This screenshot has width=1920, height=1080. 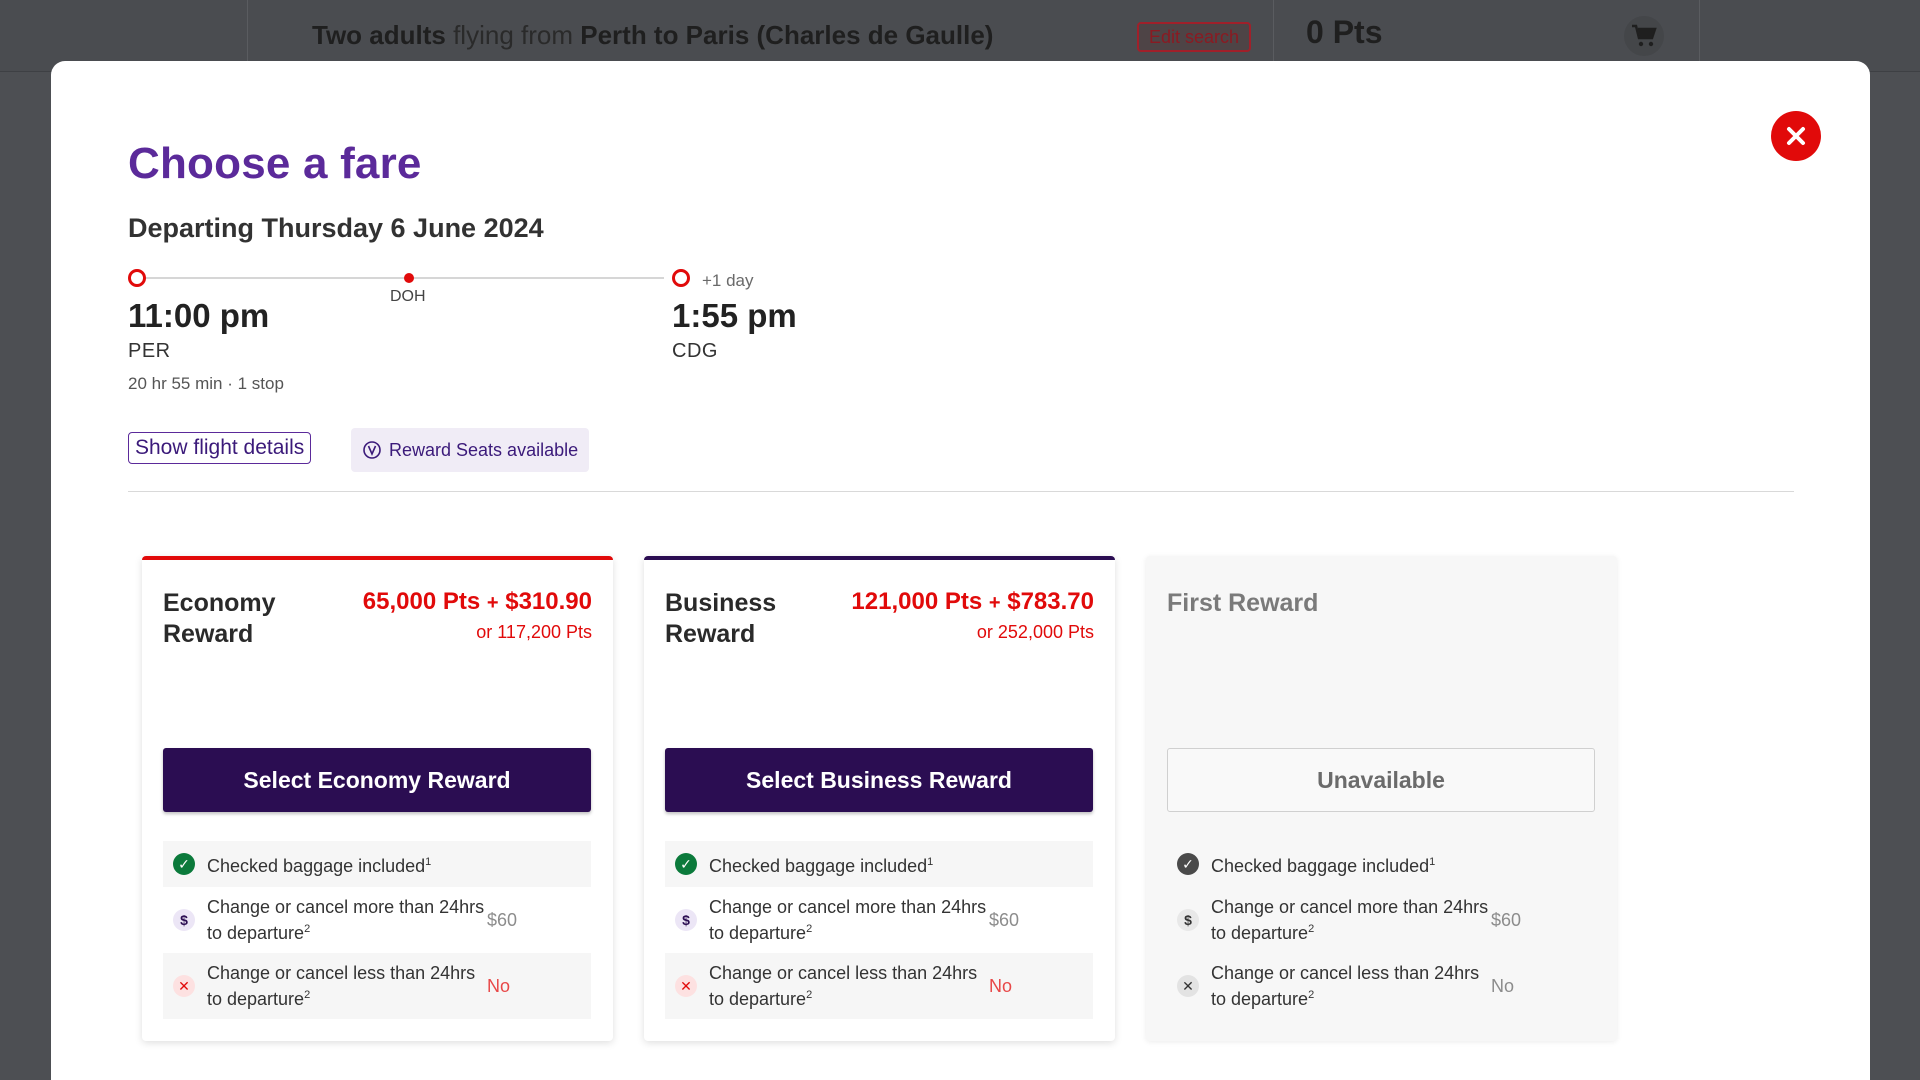 I want to click on section-divider, so click(x=961, y=491).